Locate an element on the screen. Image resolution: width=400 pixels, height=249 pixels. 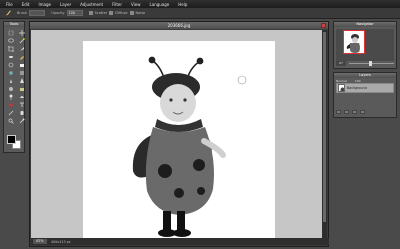
foreground-color-swatch is located at coordinates (11, 139).